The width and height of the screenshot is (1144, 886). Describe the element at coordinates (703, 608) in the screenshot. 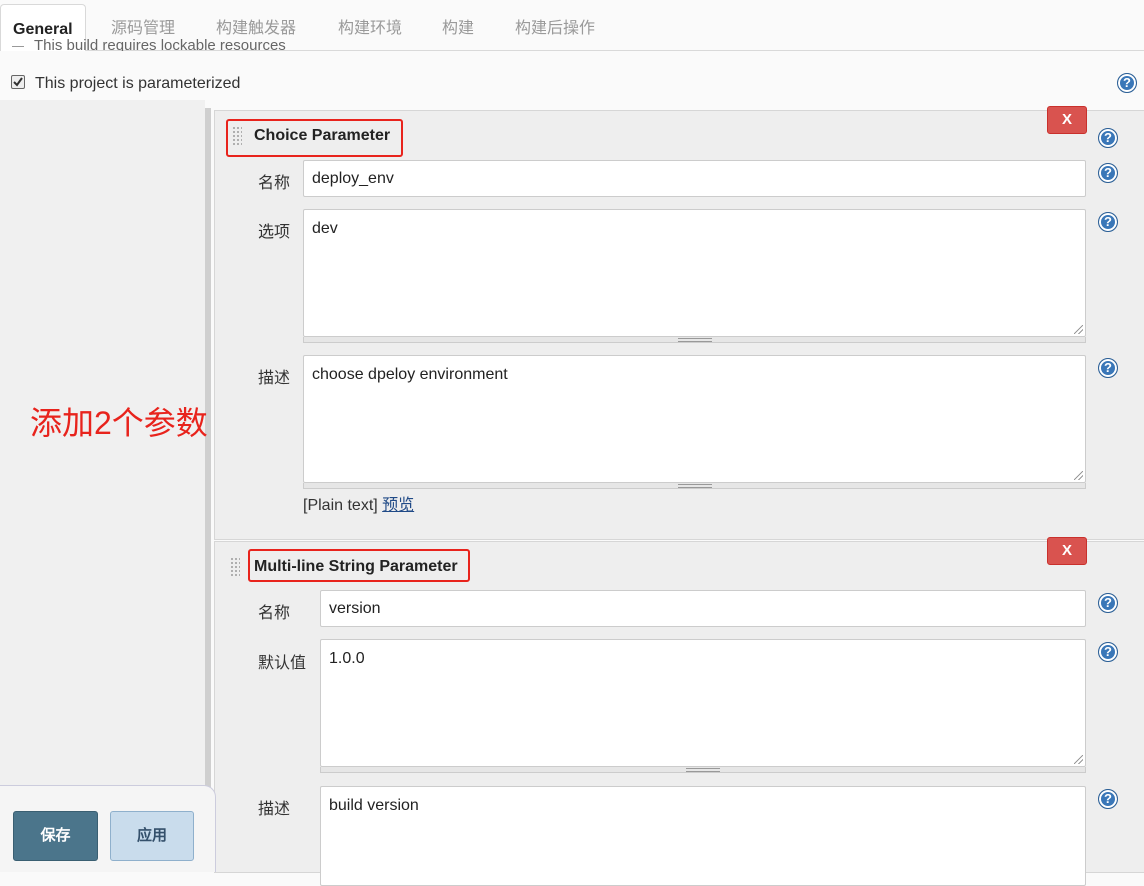

I see `multiline-name-input` at that location.